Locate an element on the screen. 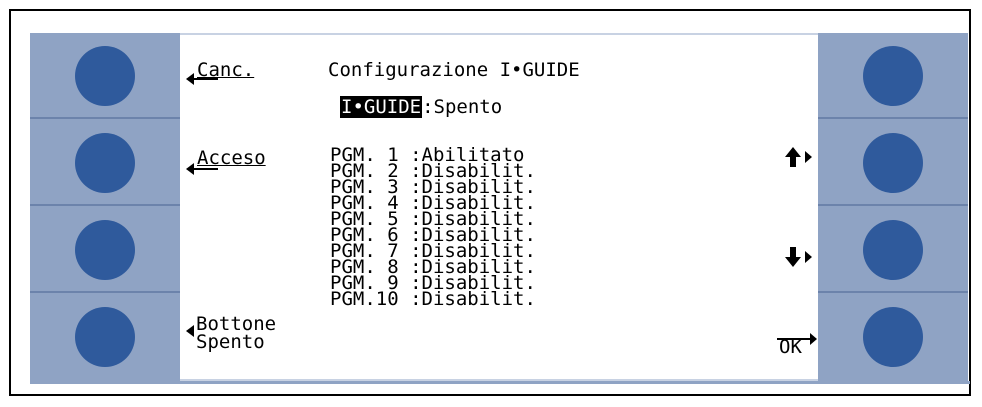  right-key-3-cell is located at coordinates (893, 250).